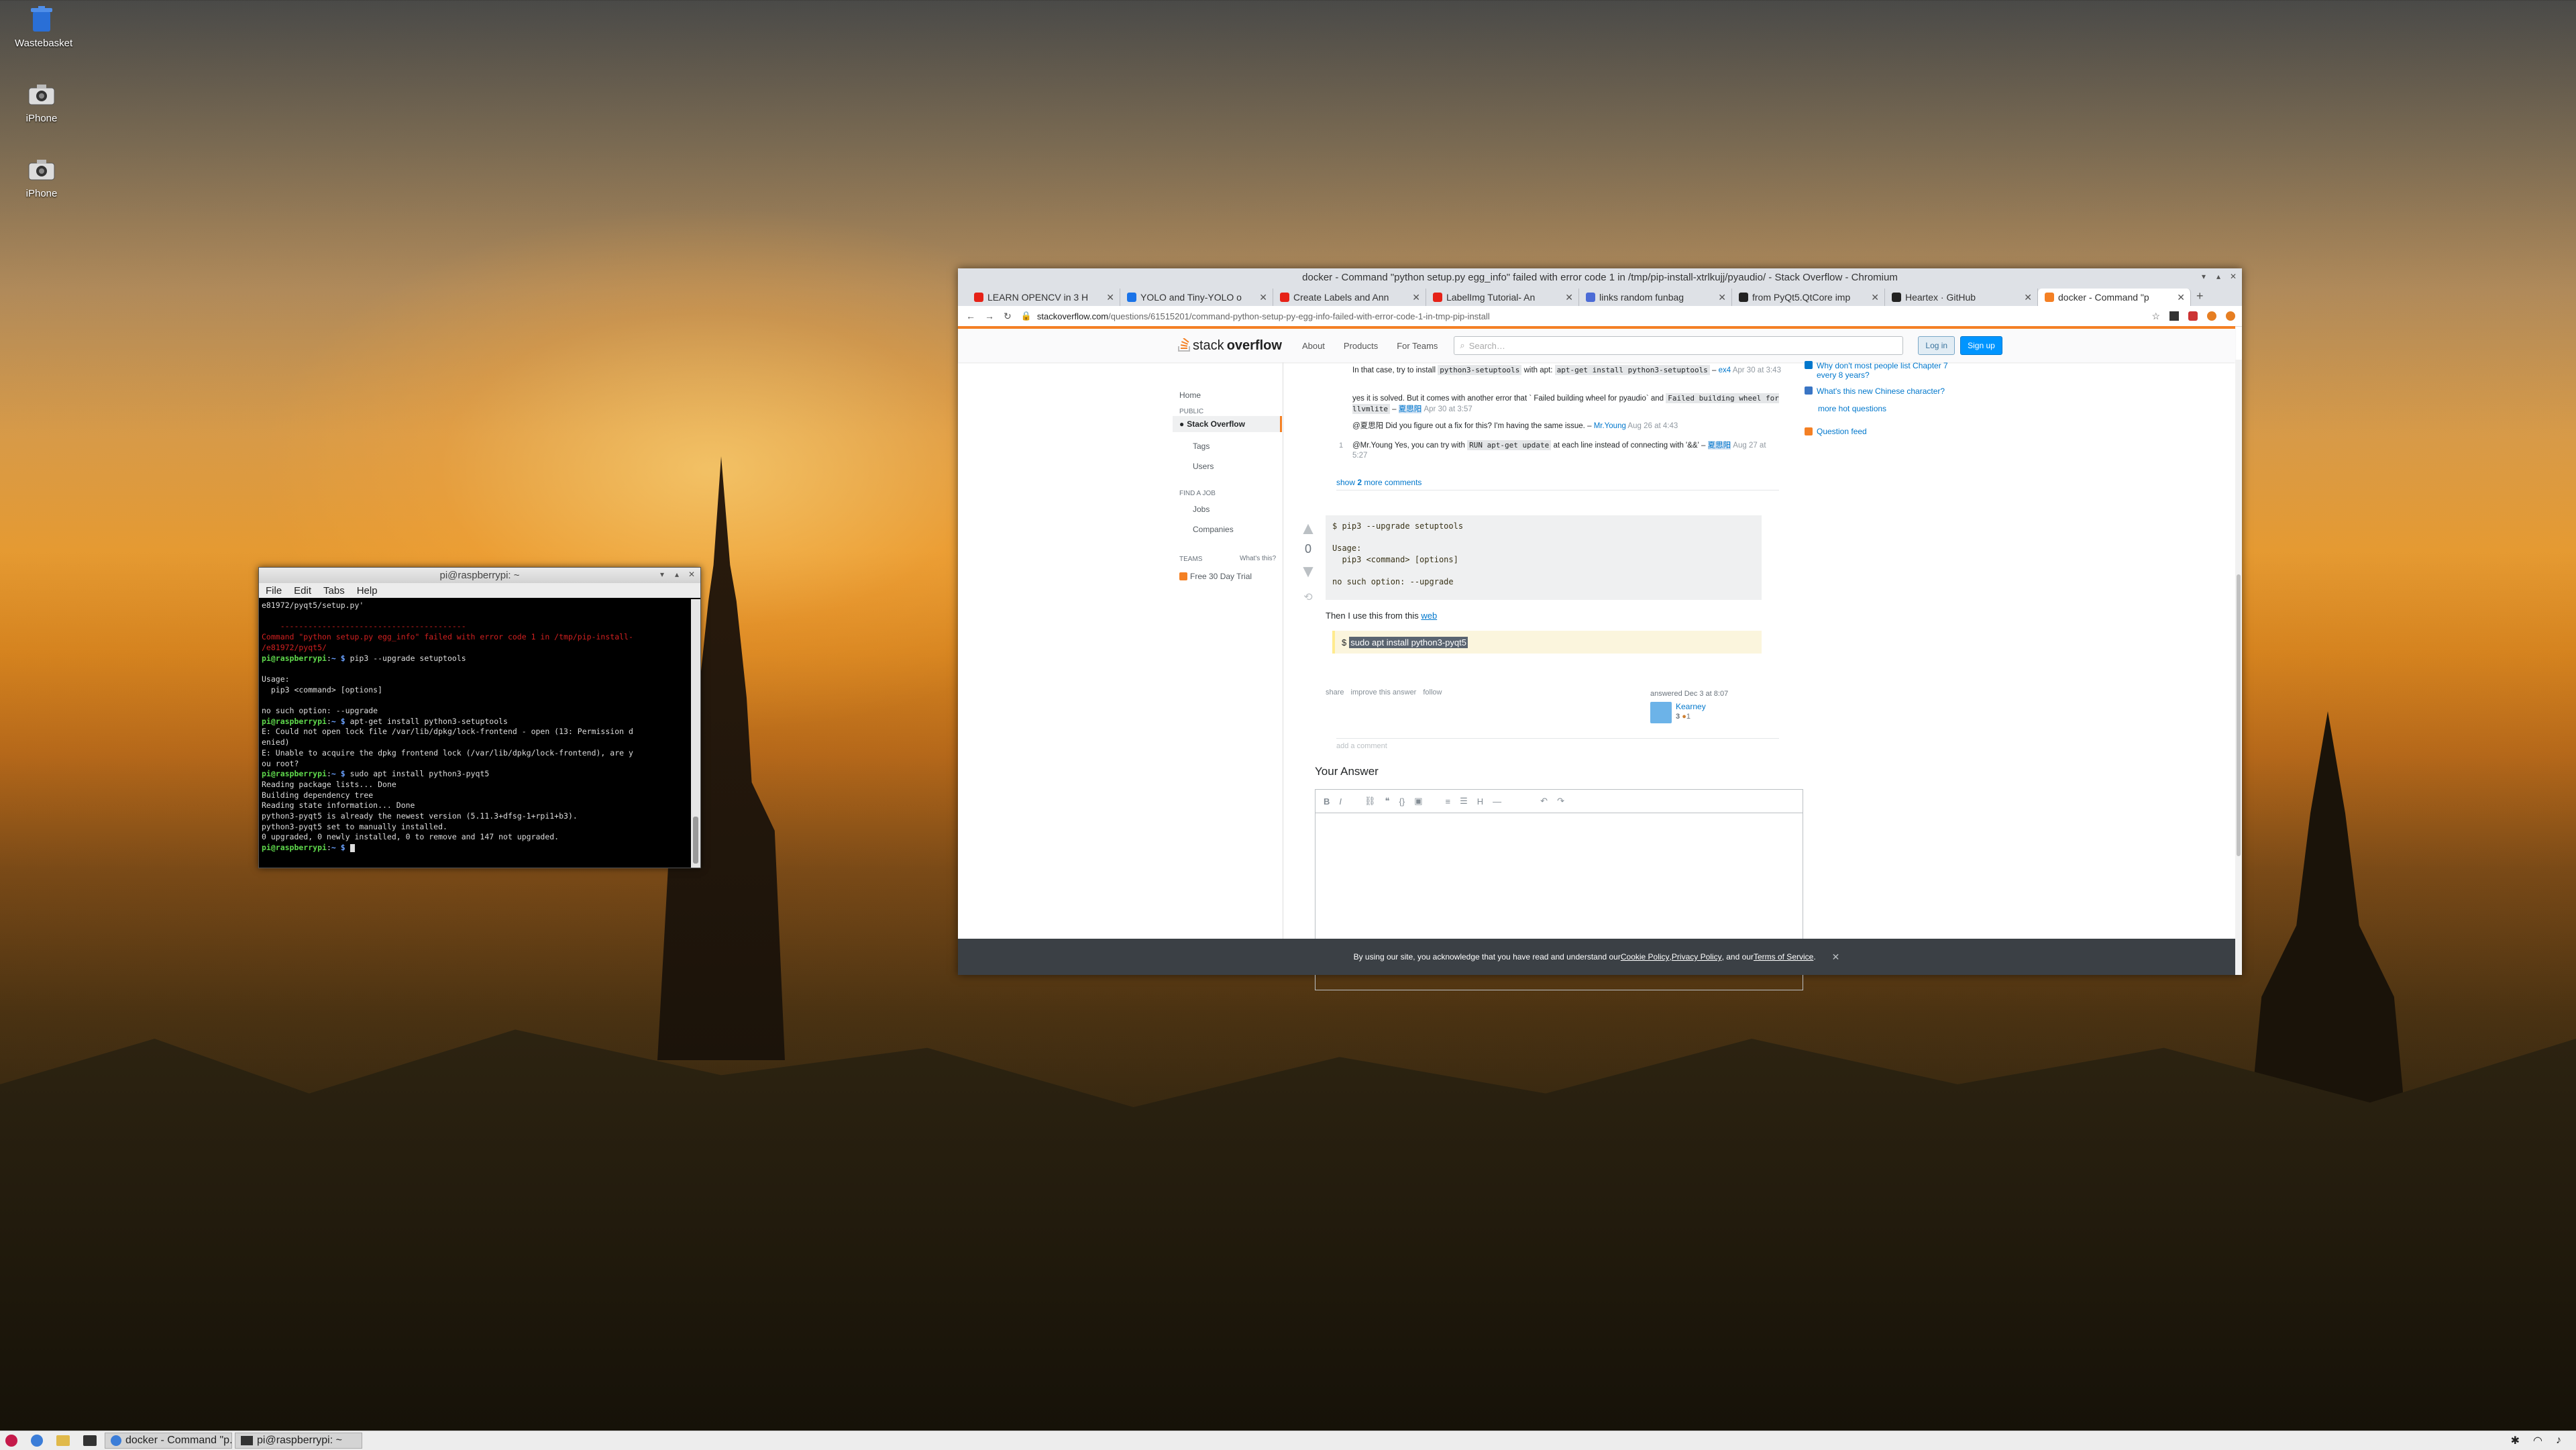 The height and width of the screenshot is (1450, 2576). What do you see at coordinates (1258, 558) in the screenshot?
I see `whats-this-link: What's this?` at bounding box center [1258, 558].